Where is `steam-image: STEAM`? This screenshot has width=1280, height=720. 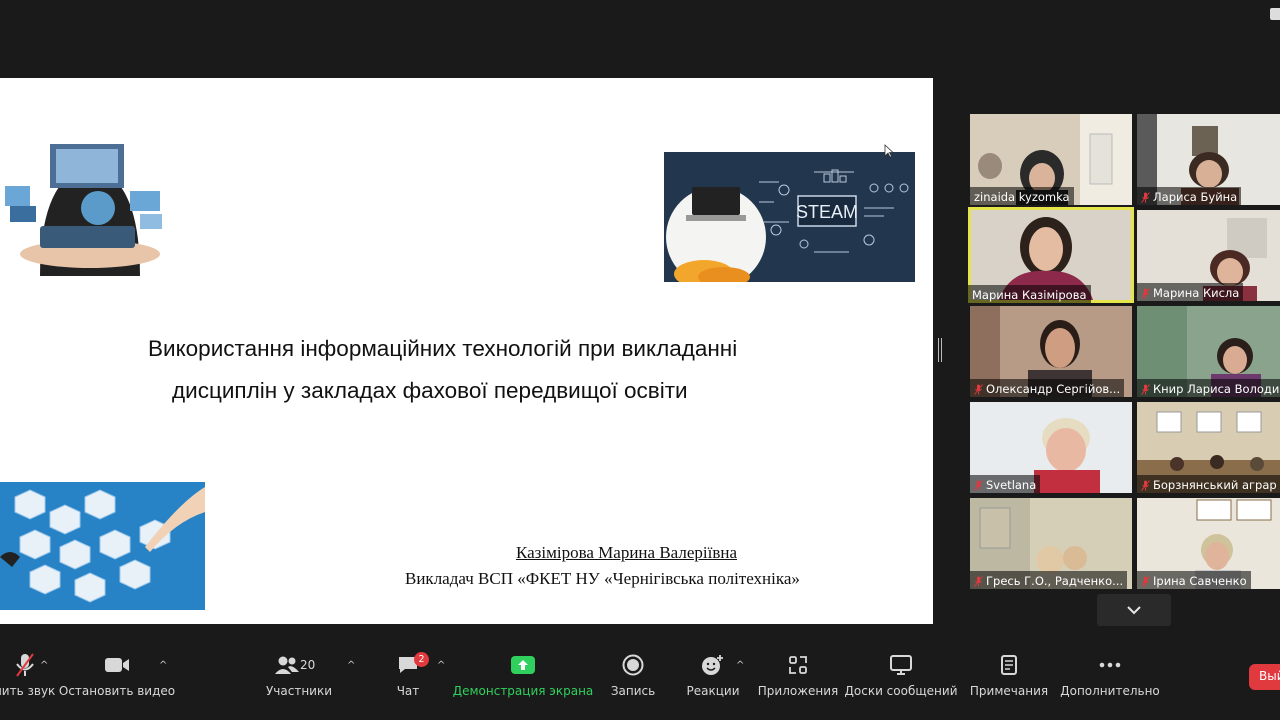 steam-image: STEAM is located at coordinates (789, 217).